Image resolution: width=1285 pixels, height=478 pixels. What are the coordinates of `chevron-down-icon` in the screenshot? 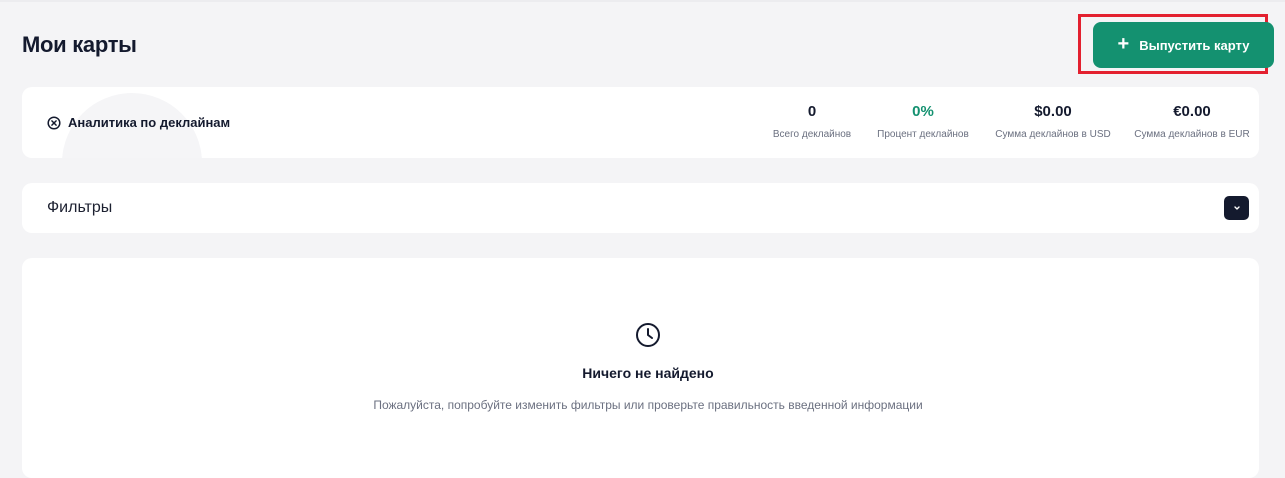 It's located at (1236, 208).